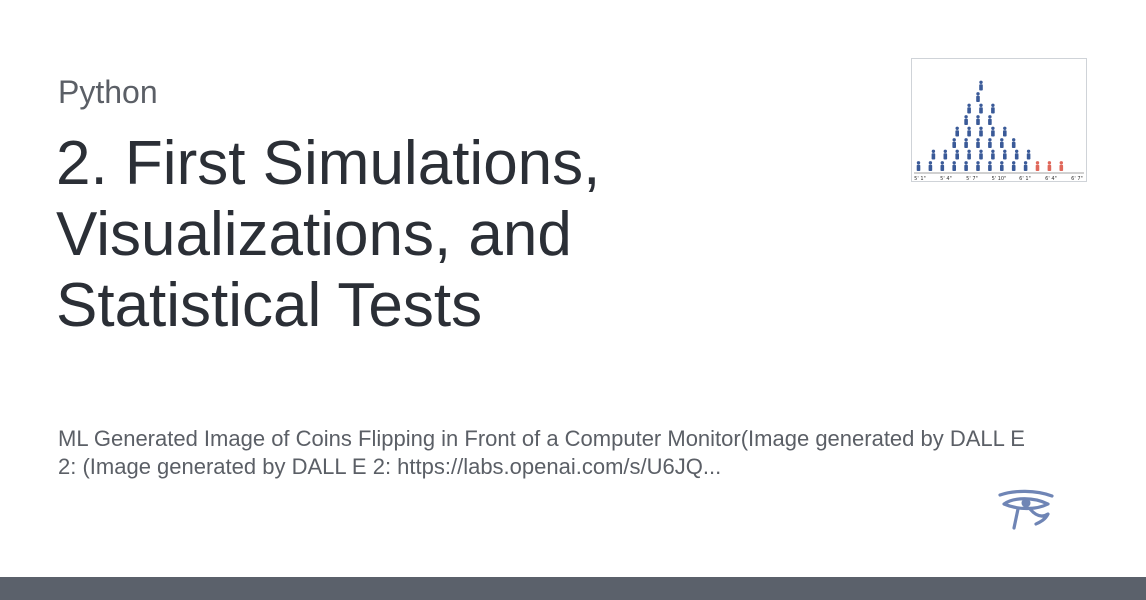 The width and height of the screenshot is (1146, 600). What do you see at coordinates (108, 92) in the screenshot?
I see `category-label: Python` at bounding box center [108, 92].